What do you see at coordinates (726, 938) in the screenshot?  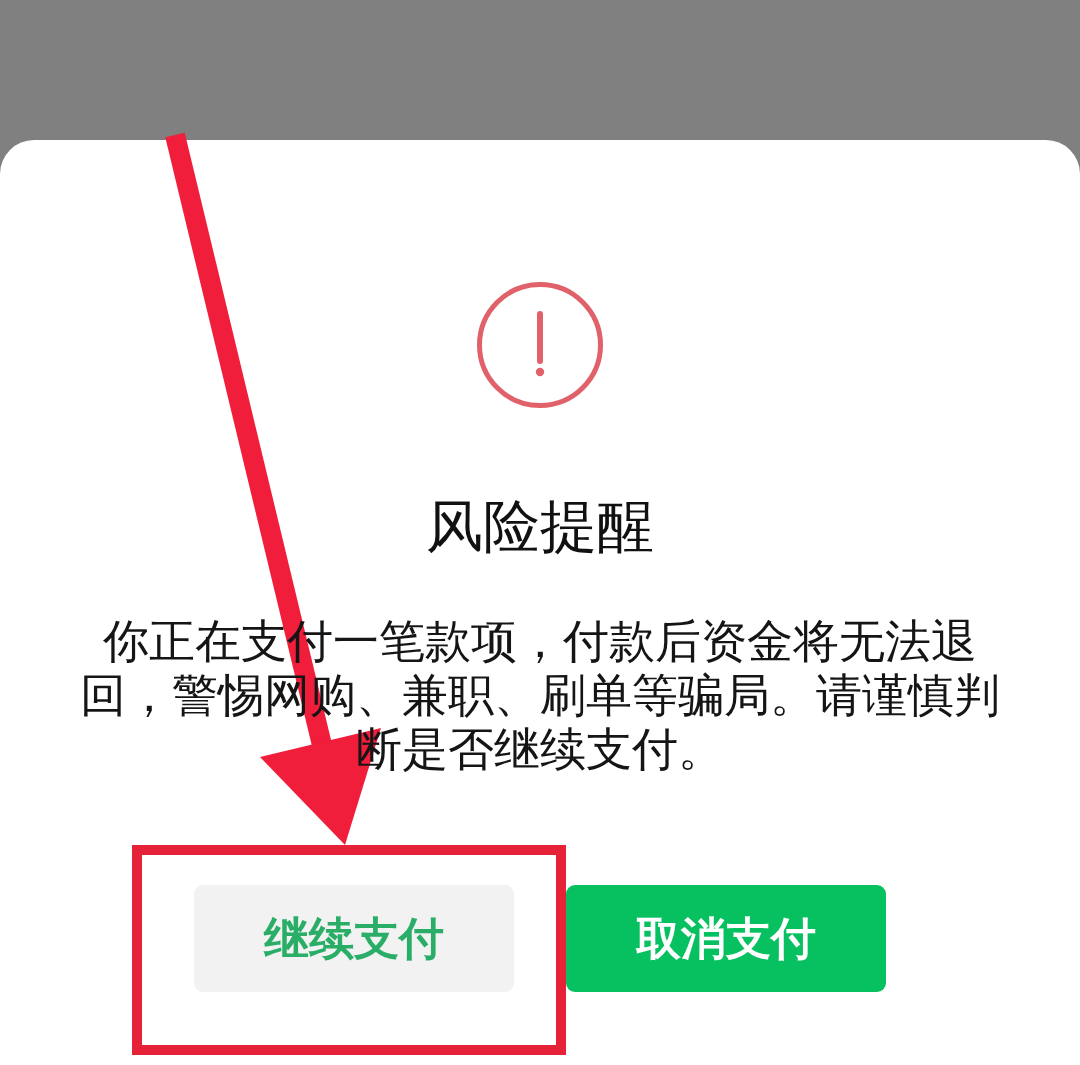 I see `cancel-payment-button: 取消支付` at bounding box center [726, 938].